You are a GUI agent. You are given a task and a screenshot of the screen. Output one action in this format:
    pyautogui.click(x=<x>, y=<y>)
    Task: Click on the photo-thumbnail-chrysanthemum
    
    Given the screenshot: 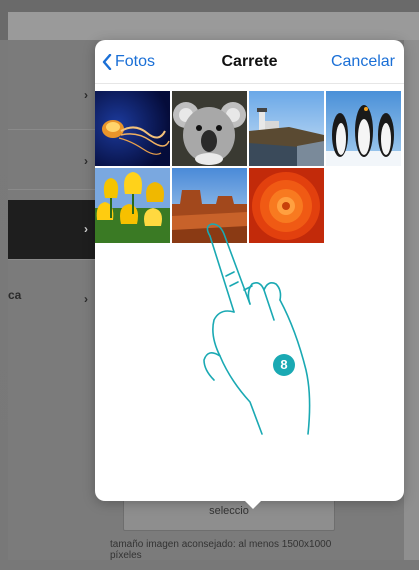 What is the action you would take?
    pyautogui.click(x=286, y=205)
    